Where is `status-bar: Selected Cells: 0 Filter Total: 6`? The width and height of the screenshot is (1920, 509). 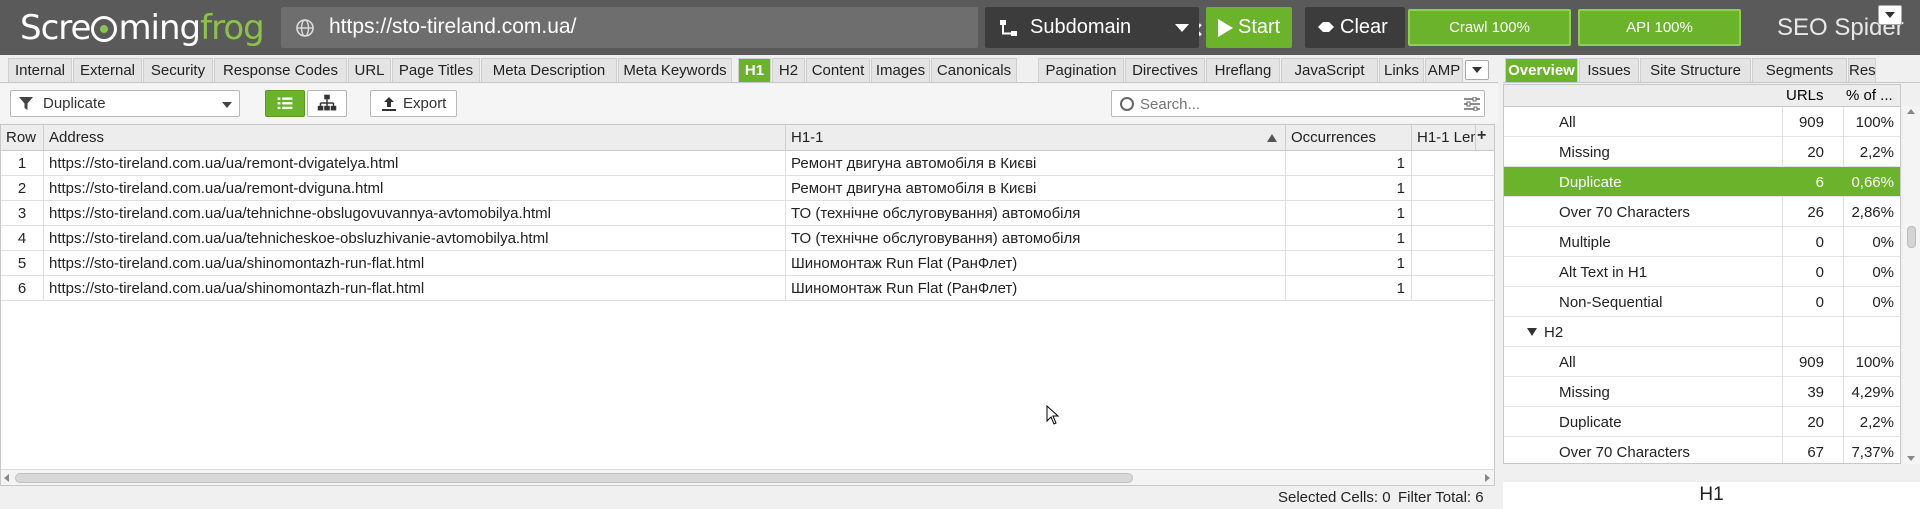
status-bar: Selected Cells: 0 Filter Total: 6 is located at coordinates (747, 497).